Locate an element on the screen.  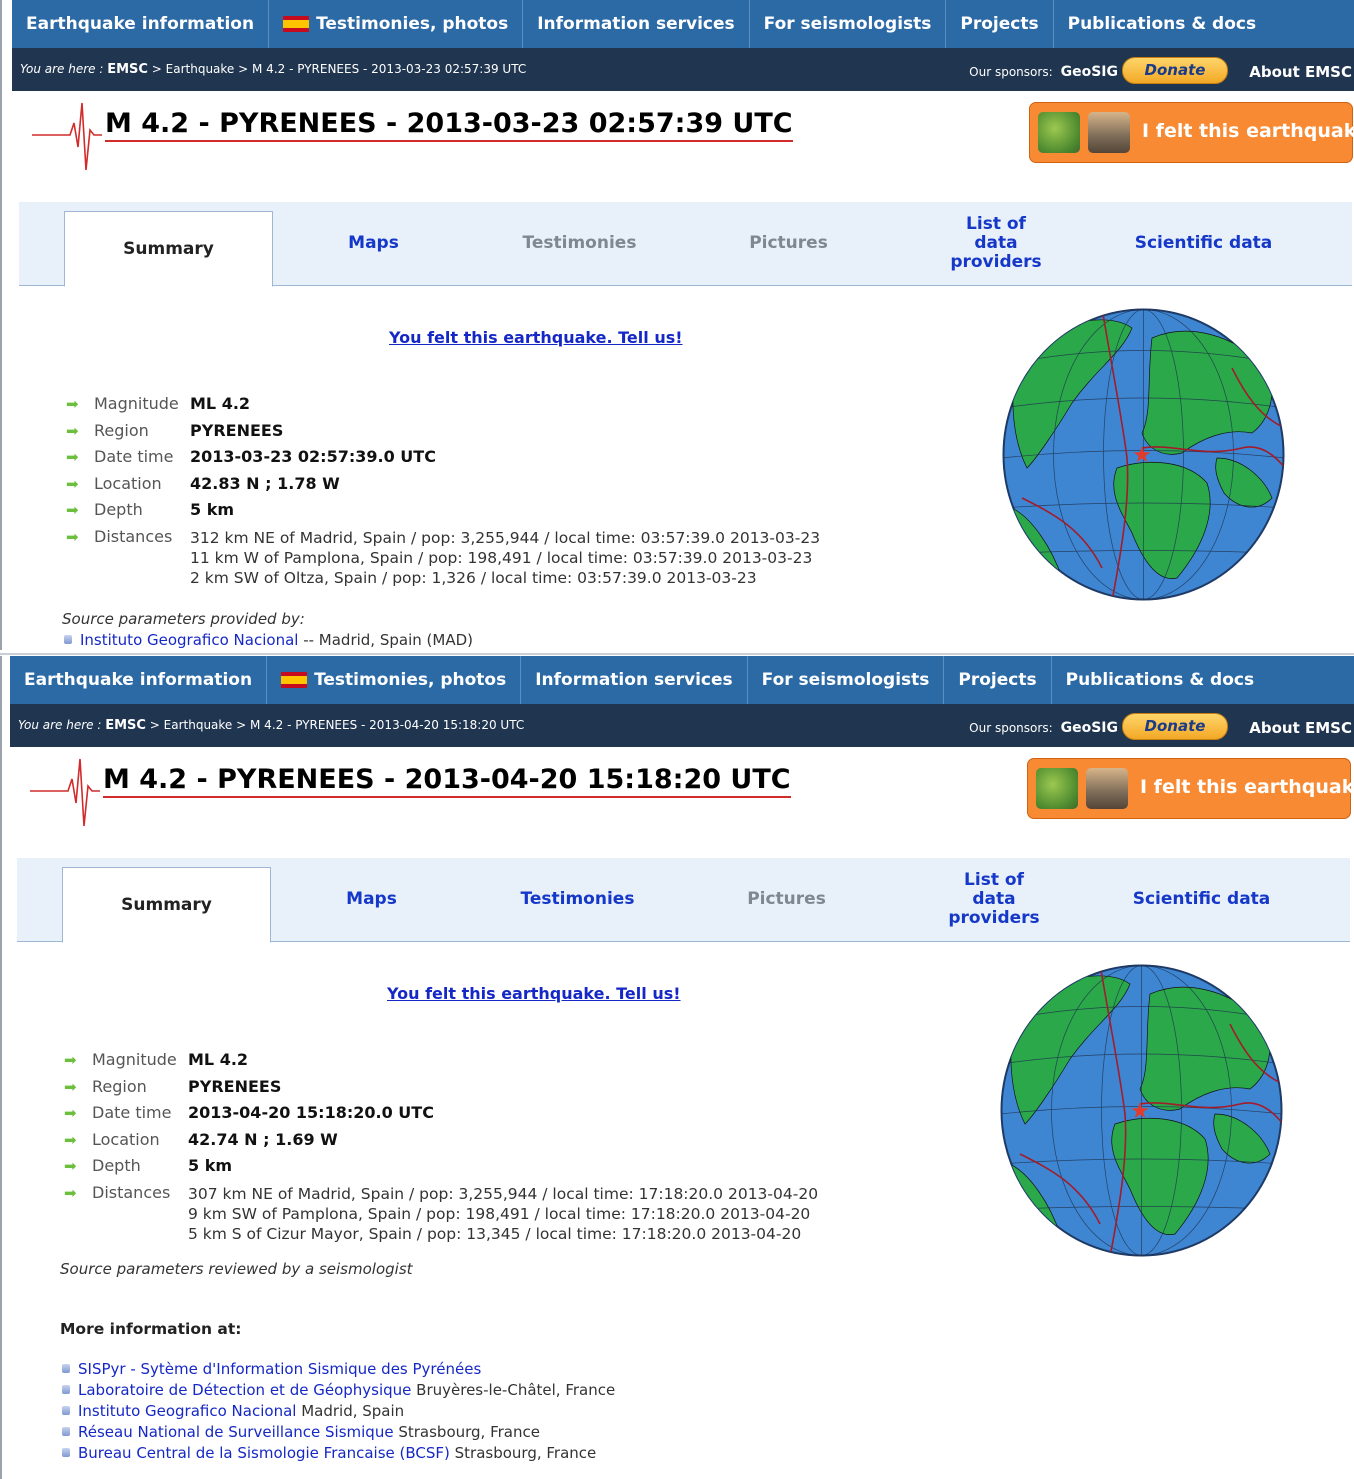
depth-value: 5 km is located at coordinates (210, 1165).